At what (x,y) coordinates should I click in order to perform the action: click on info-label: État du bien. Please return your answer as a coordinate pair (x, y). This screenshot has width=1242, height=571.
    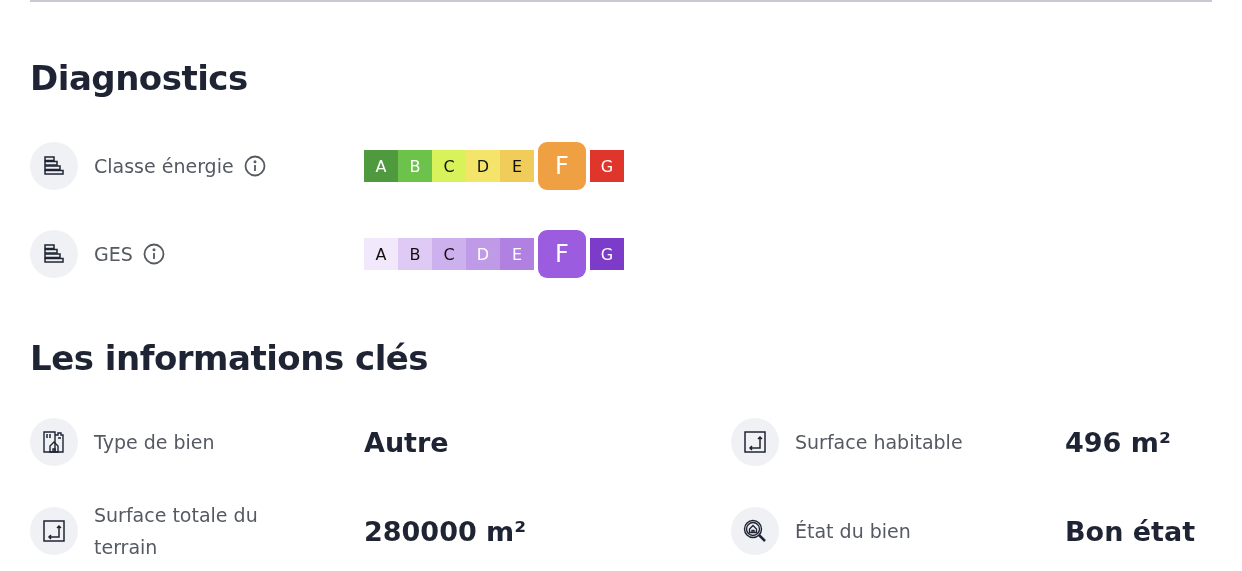
    Looking at the image, I should click on (853, 531).